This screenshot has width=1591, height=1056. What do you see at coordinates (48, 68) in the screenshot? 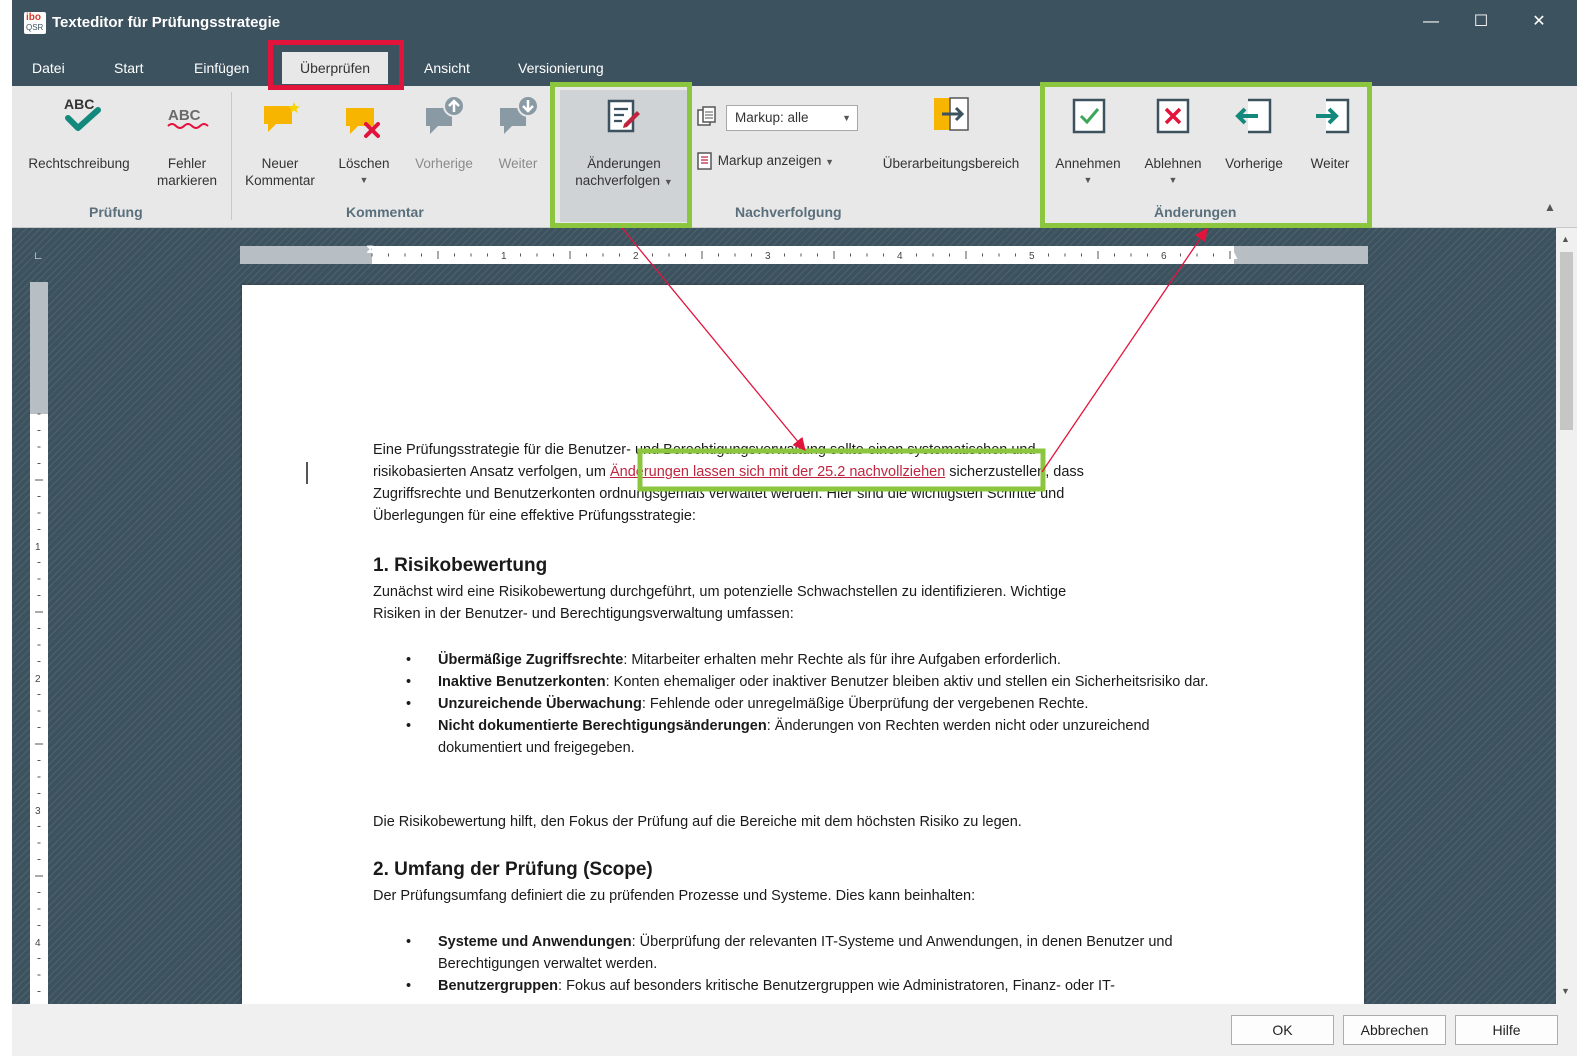
I see `tab-datei: Datei` at bounding box center [48, 68].